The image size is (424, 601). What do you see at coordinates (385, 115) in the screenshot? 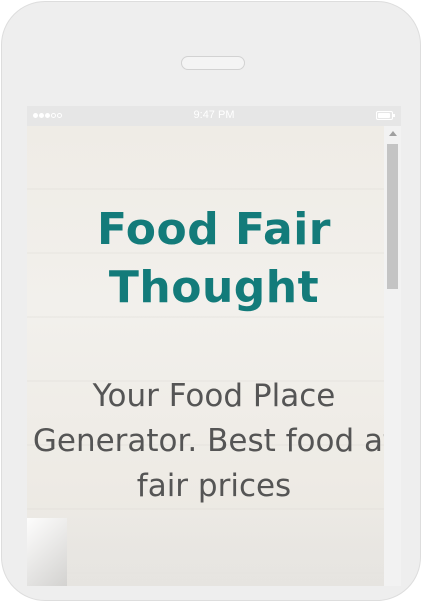
I see `battery-icon` at bounding box center [385, 115].